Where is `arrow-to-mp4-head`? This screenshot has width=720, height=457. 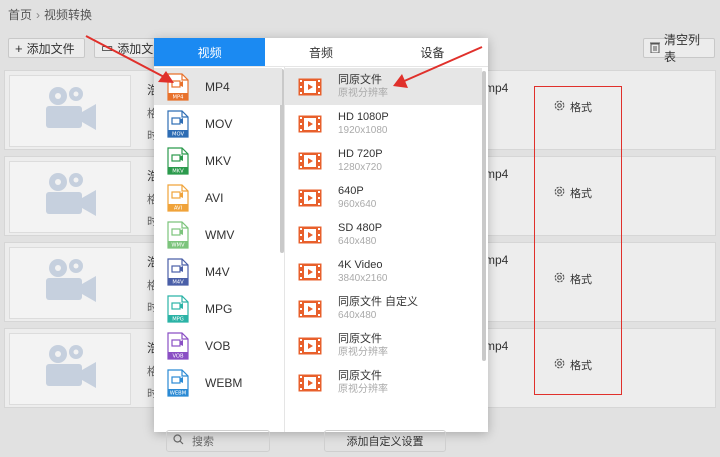 arrow-to-mp4-head is located at coordinates (166, 77).